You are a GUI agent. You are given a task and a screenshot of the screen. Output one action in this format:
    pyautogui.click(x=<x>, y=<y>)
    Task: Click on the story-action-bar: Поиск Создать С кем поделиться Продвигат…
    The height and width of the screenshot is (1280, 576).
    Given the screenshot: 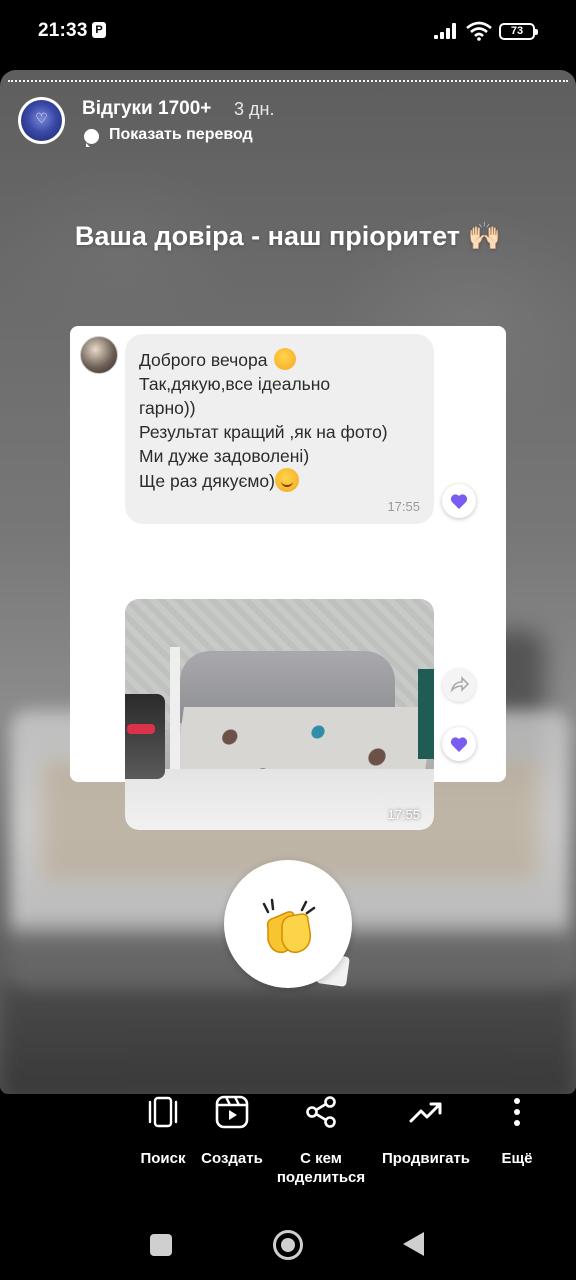 What is the action you would take?
    pyautogui.click(x=288, y=1144)
    